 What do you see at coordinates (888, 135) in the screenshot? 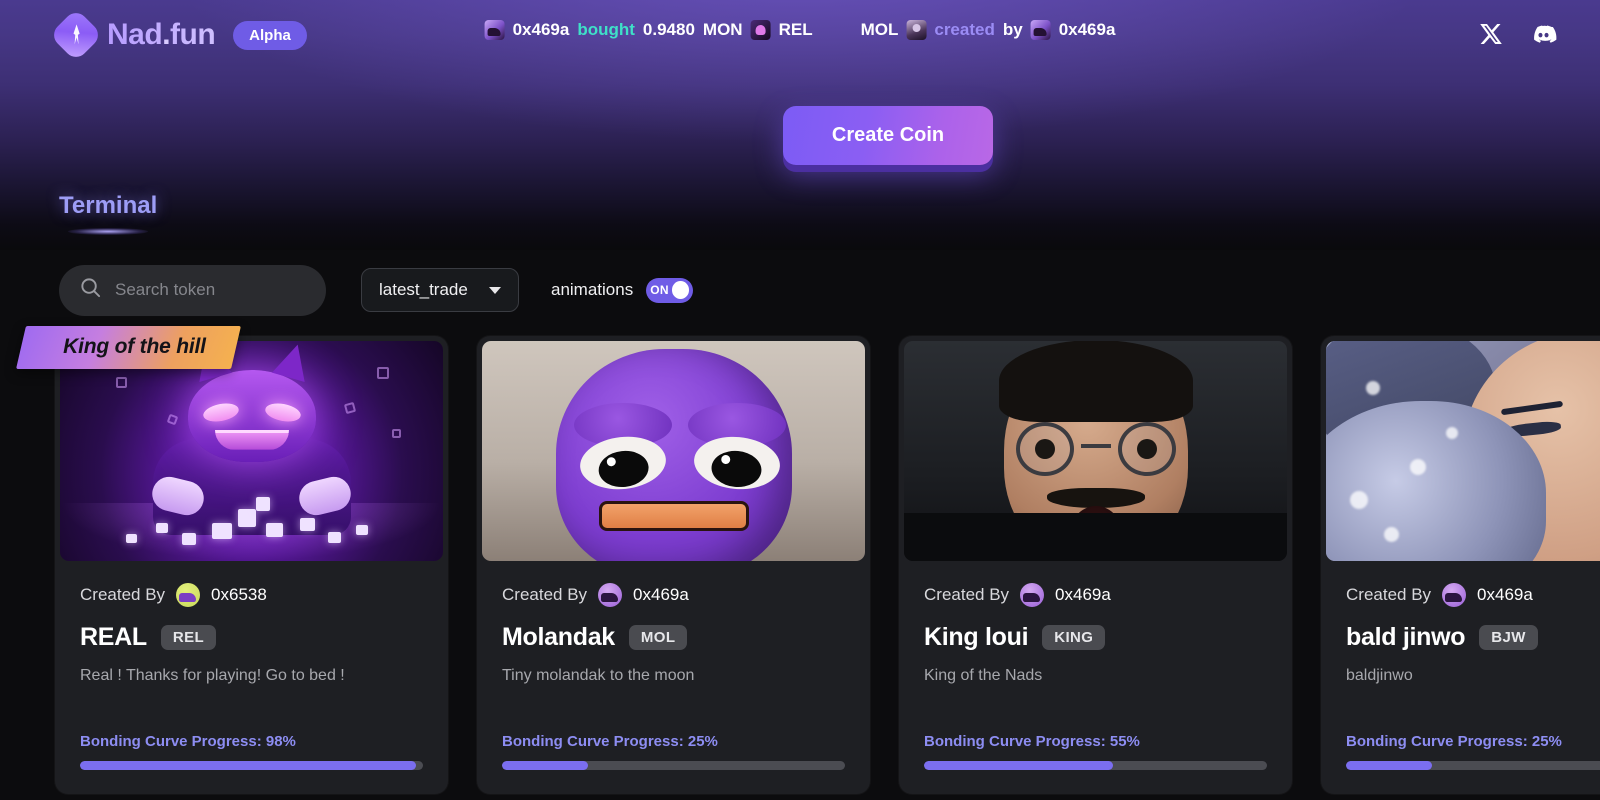
I see `create-coin-button: Create Coin` at bounding box center [888, 135].